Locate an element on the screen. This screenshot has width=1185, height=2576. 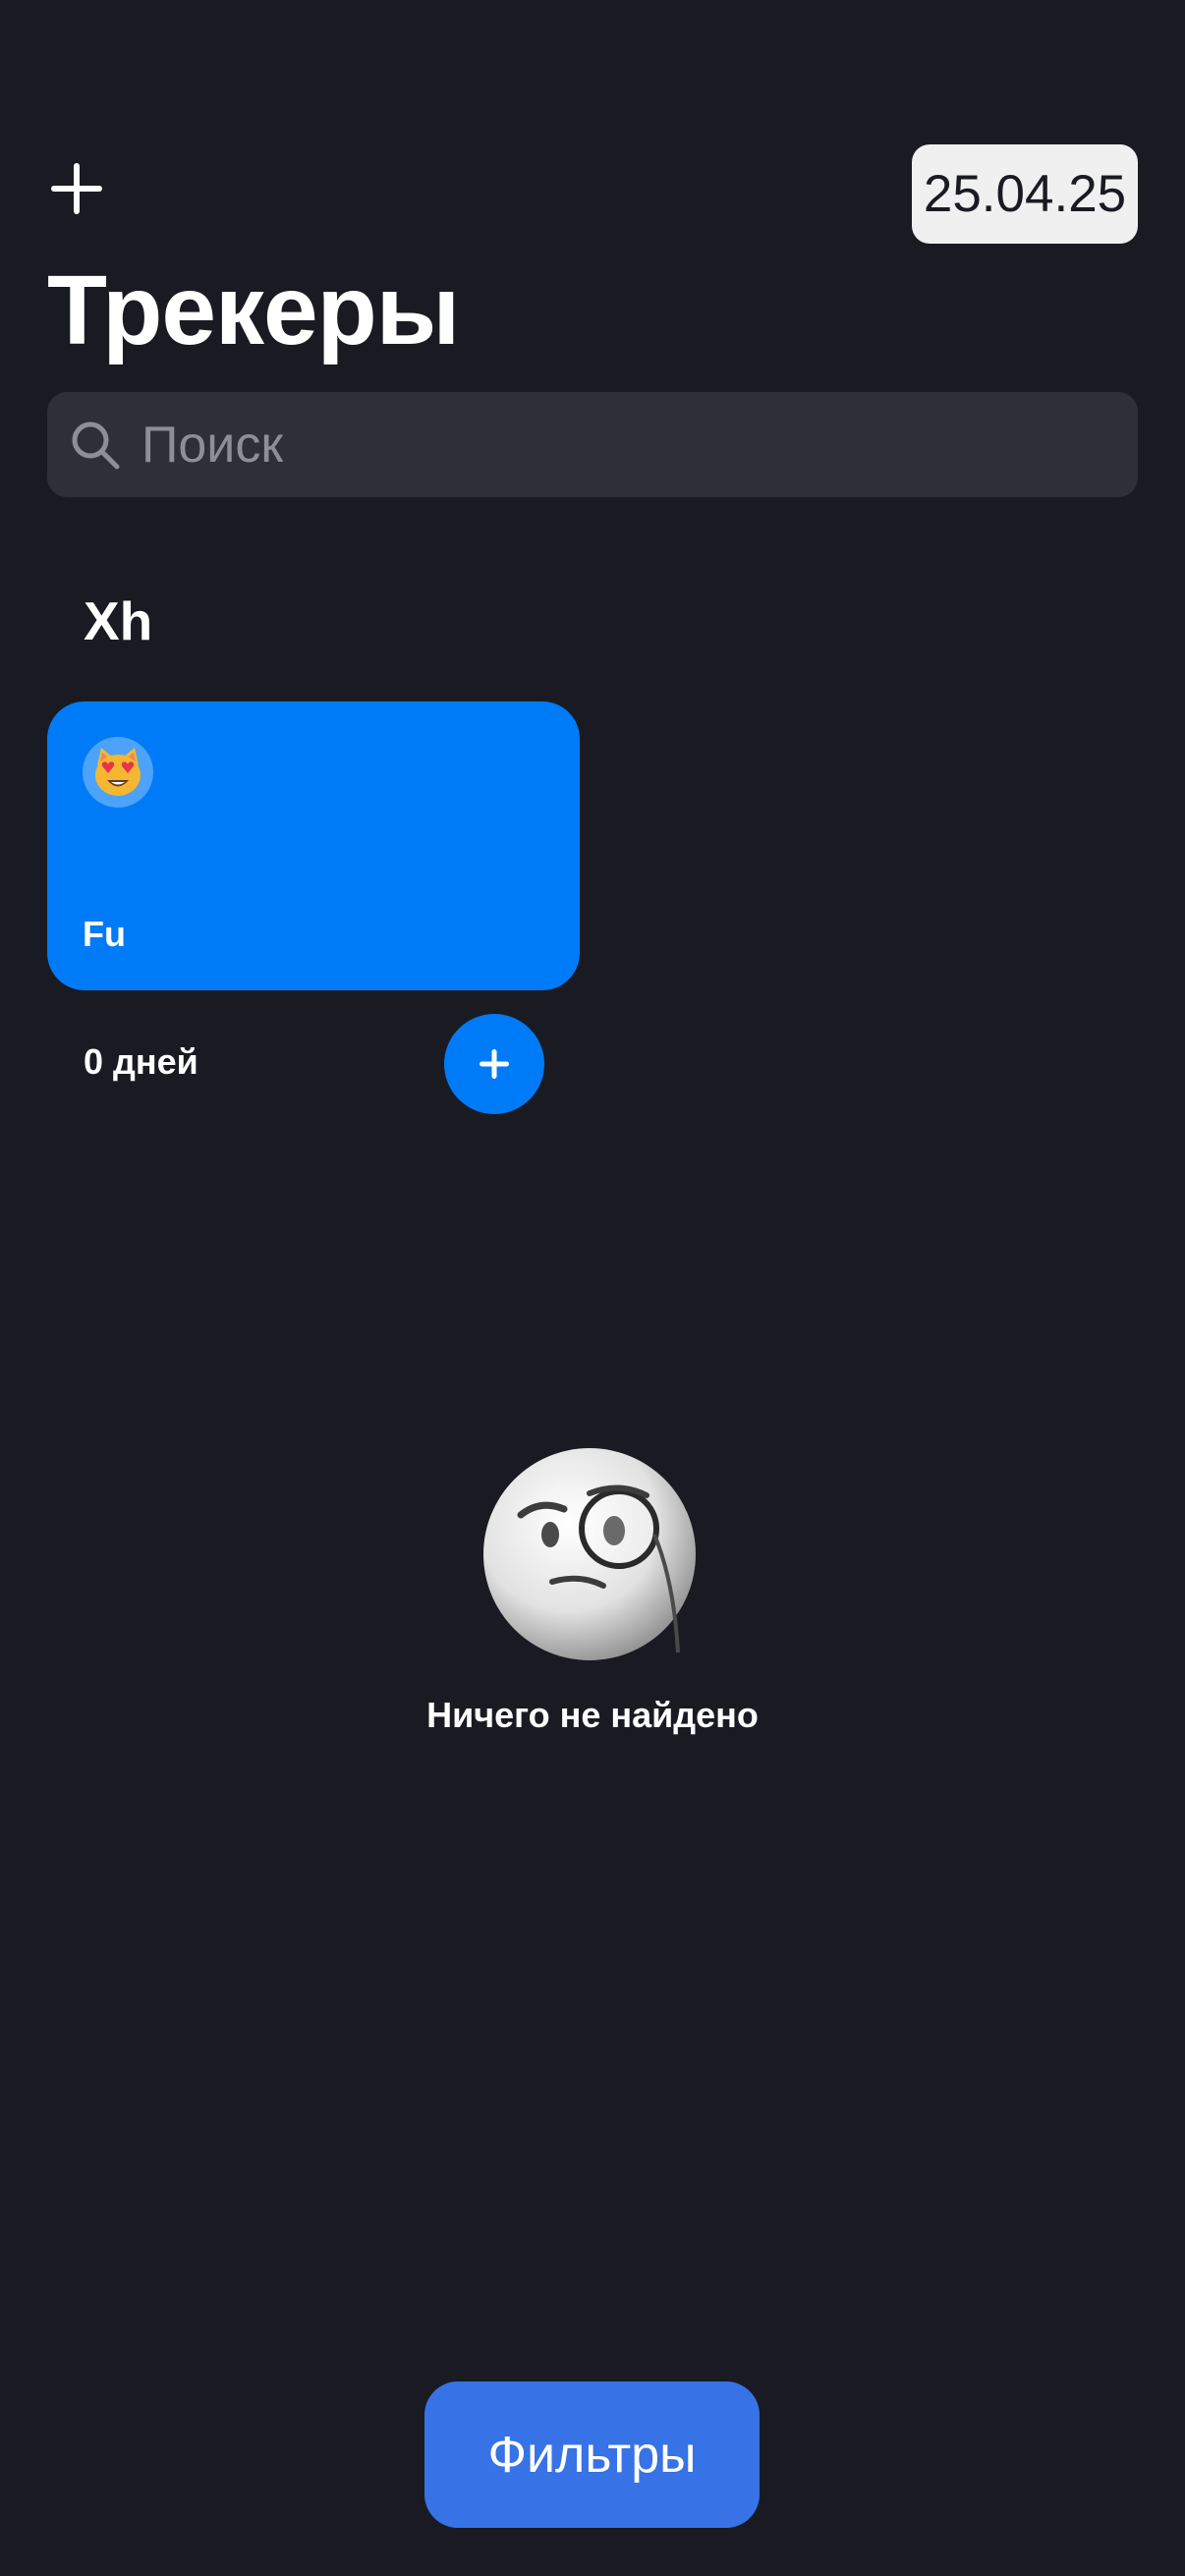
search-bar is located at coordinates (592, 444).